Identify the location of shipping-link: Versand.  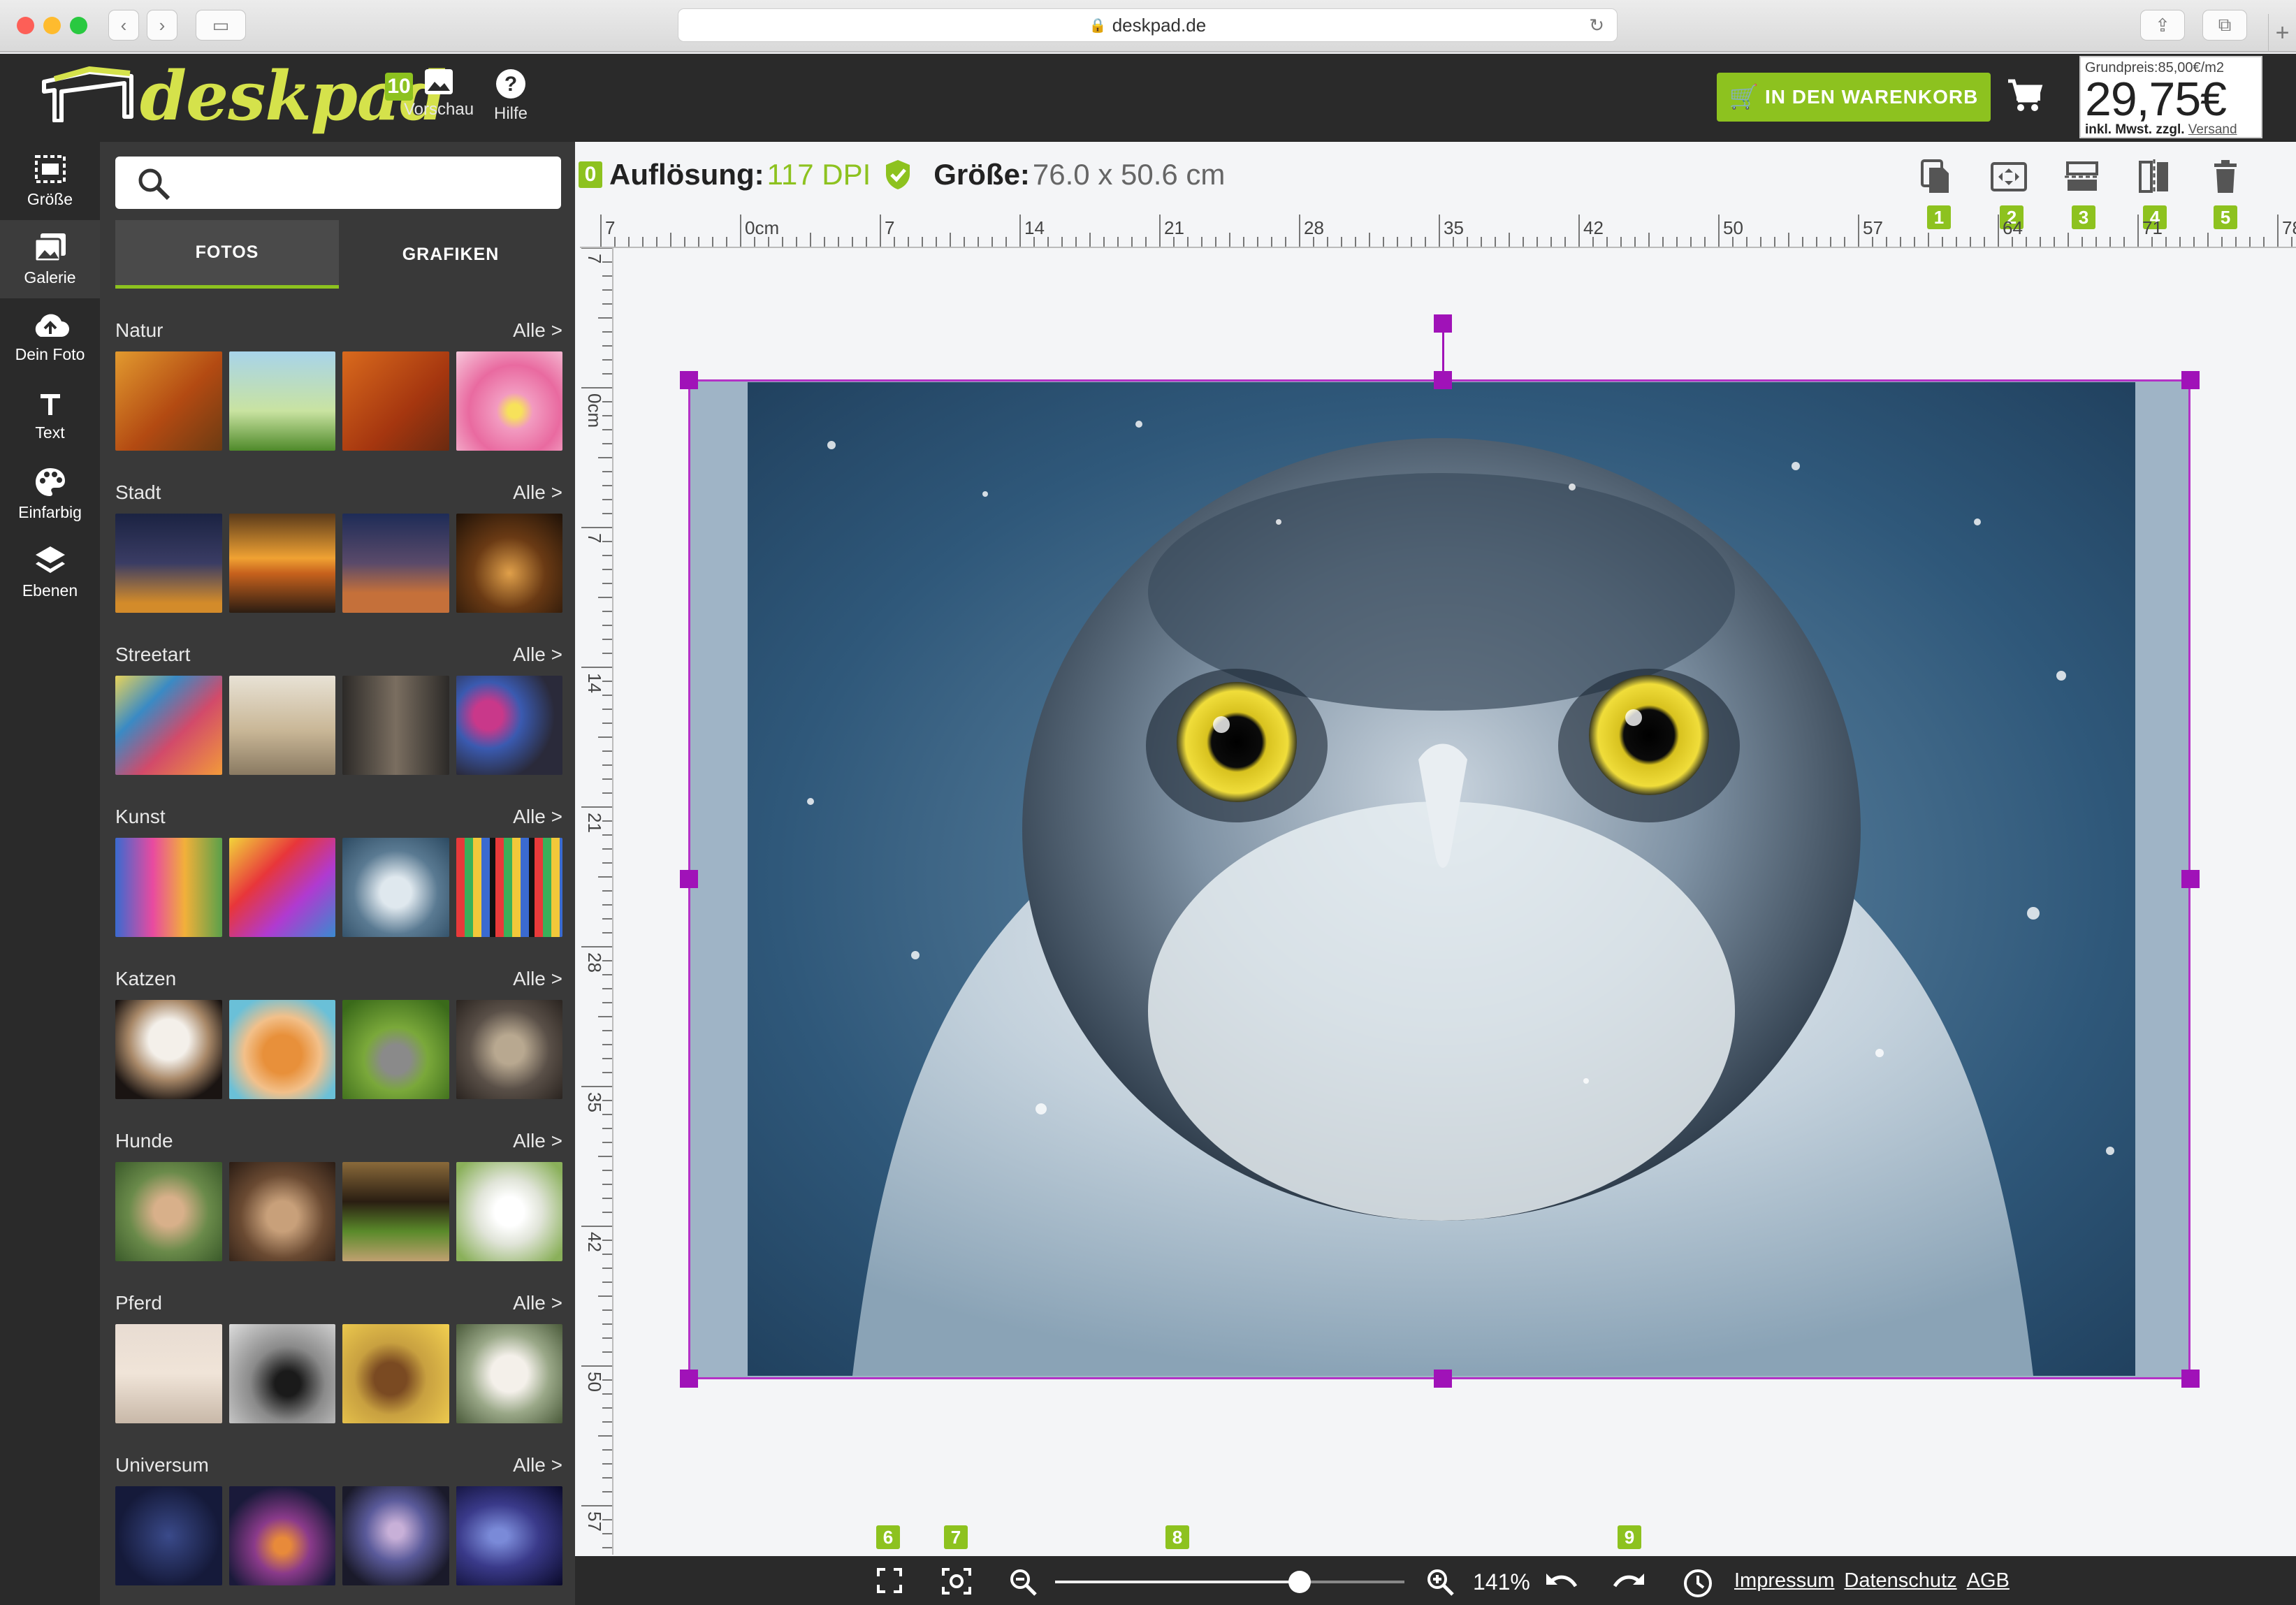
(2212, 129).